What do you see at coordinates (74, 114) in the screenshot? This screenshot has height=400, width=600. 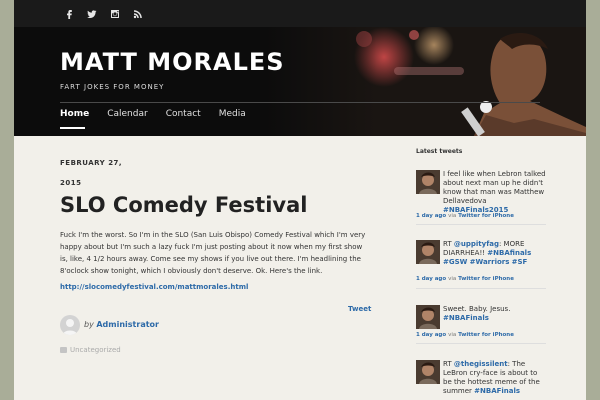 I see `nav-item-home: Home` at bounding box center [74, 114].